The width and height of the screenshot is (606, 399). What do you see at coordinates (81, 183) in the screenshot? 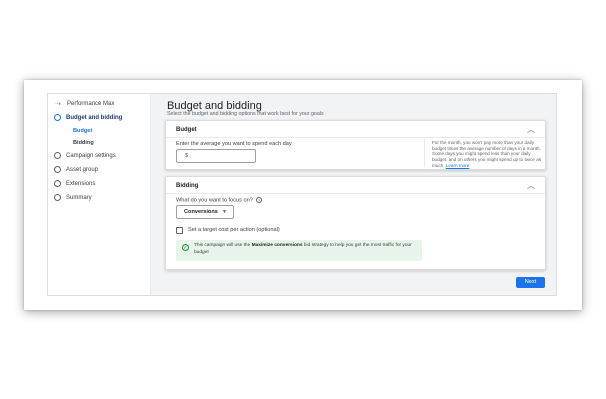
I see `sidebar-item-label: Extensions` at bounding box center [81, 183].